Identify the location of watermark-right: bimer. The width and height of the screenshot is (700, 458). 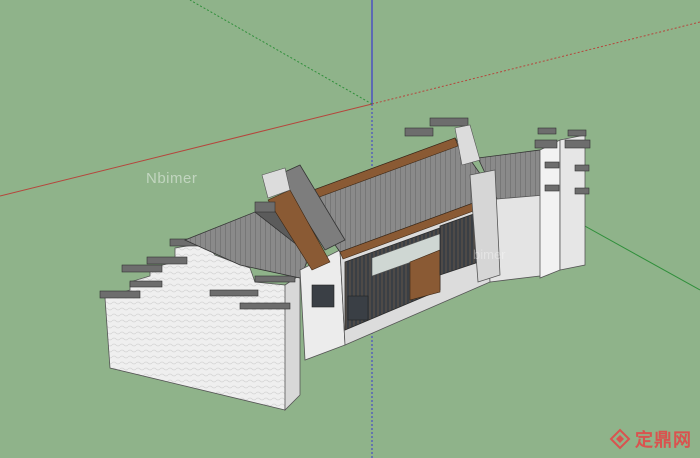
(489, 254).